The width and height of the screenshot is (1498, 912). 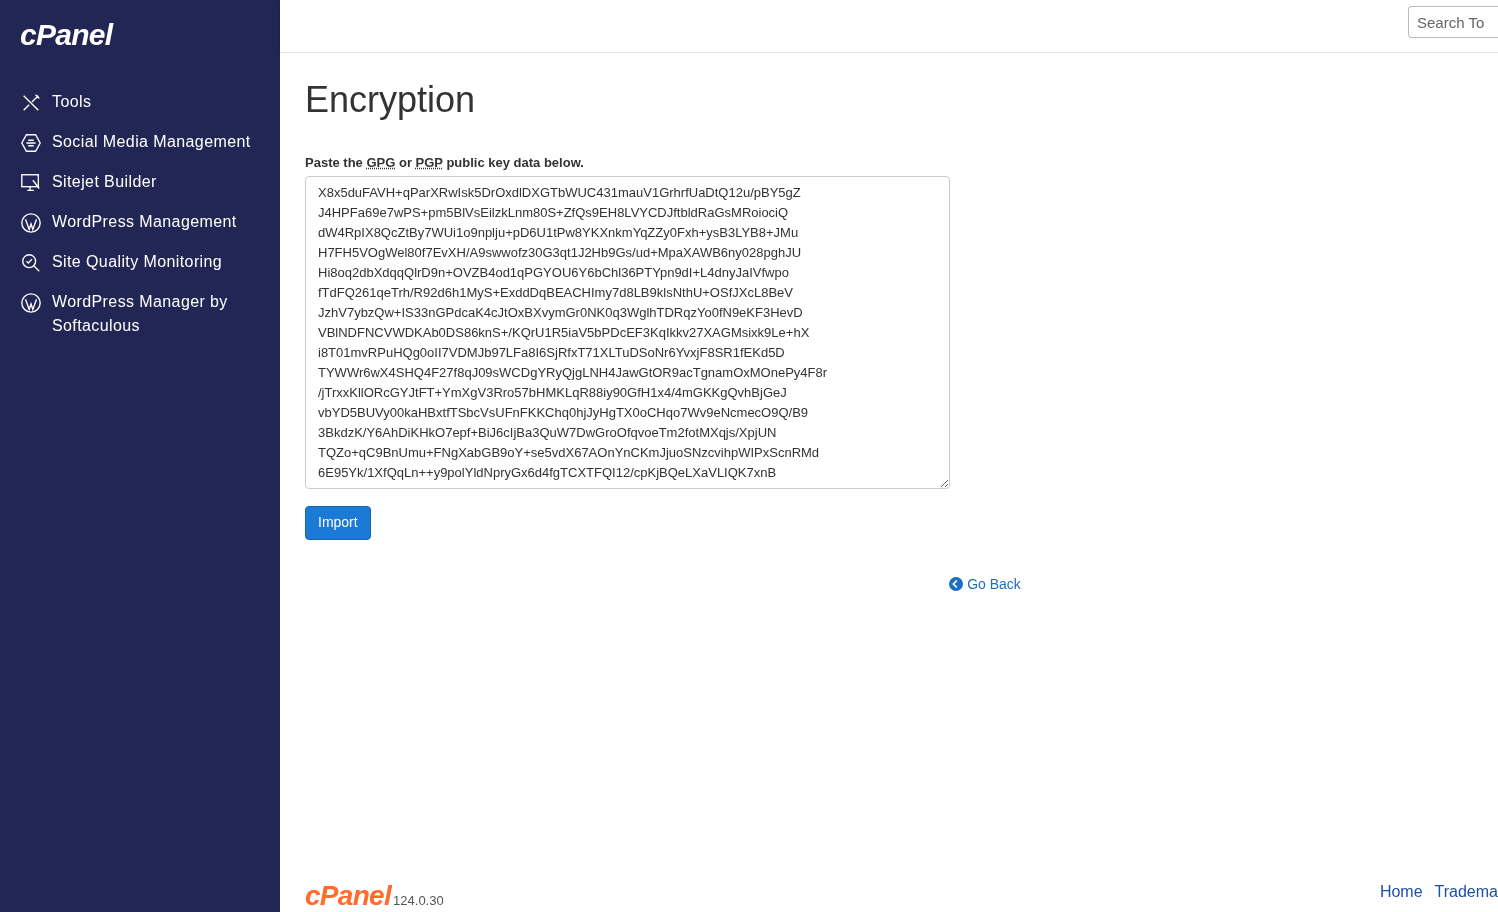 I want to click on sidebar-item: Sitejet Builder, so click(x=140, y=182).